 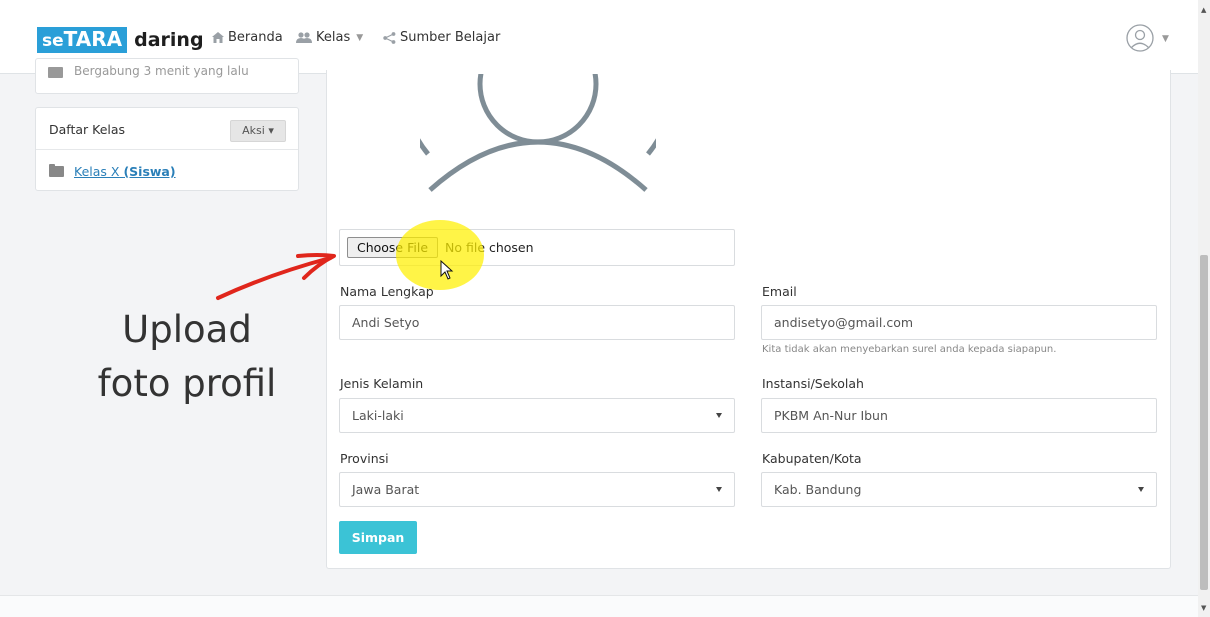 I want to click on scroll-up-arrow-icon: ▲, so click(x=1203, y=10).